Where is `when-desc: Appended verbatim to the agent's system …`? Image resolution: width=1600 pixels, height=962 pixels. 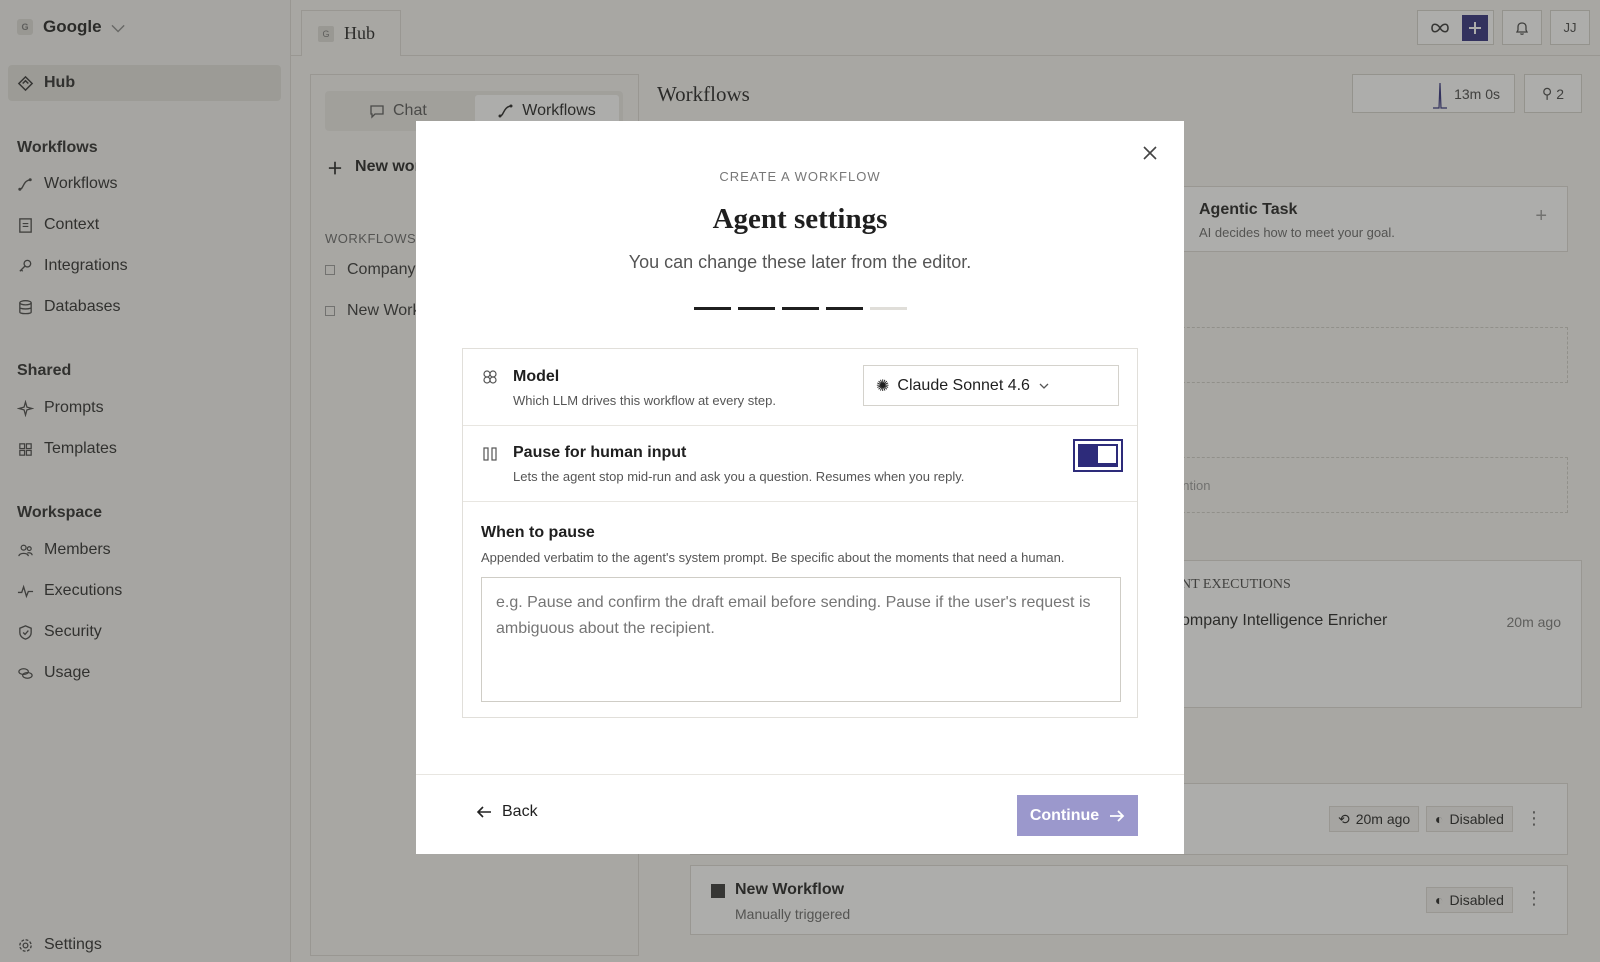 when-desc: Appended verbatim to the agent's system … is located at coordinates (773, 557).